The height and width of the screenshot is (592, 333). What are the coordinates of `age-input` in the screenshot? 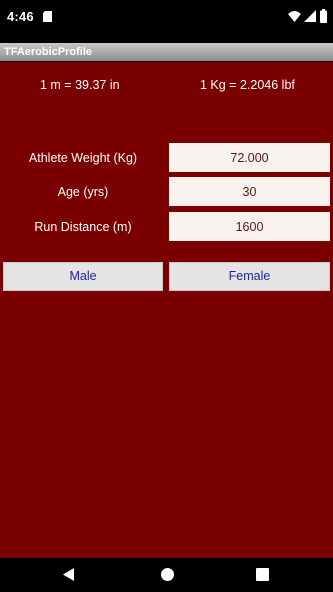 It's located at (249, 191).